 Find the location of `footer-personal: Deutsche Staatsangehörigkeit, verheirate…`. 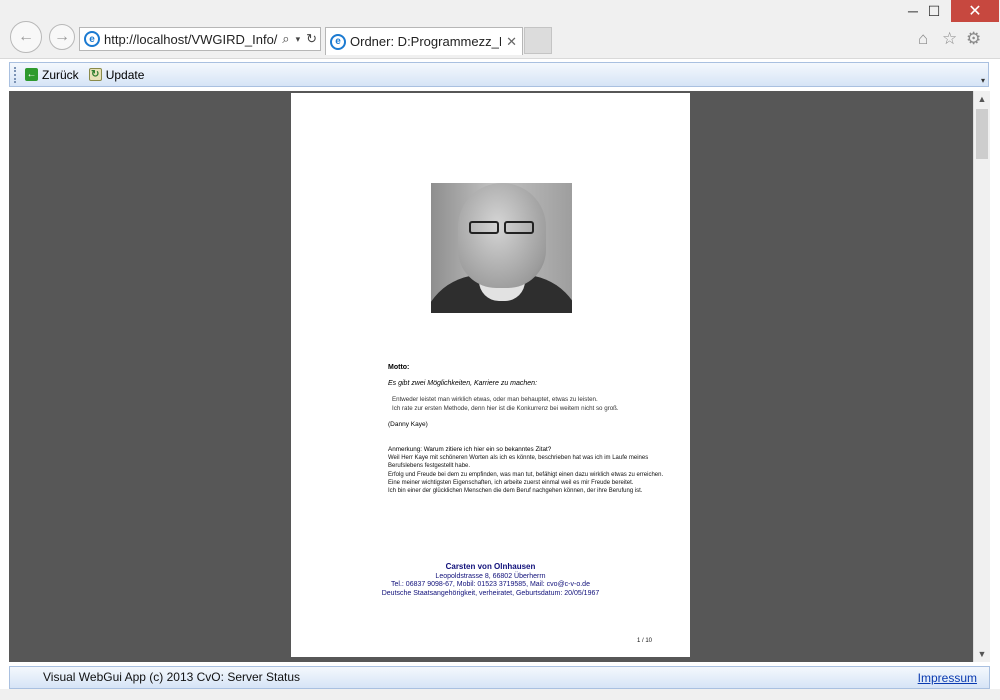

footer-personal: Deutsche Staatsangehörigkeit, verheirate… is located at coordinates (490, 593).